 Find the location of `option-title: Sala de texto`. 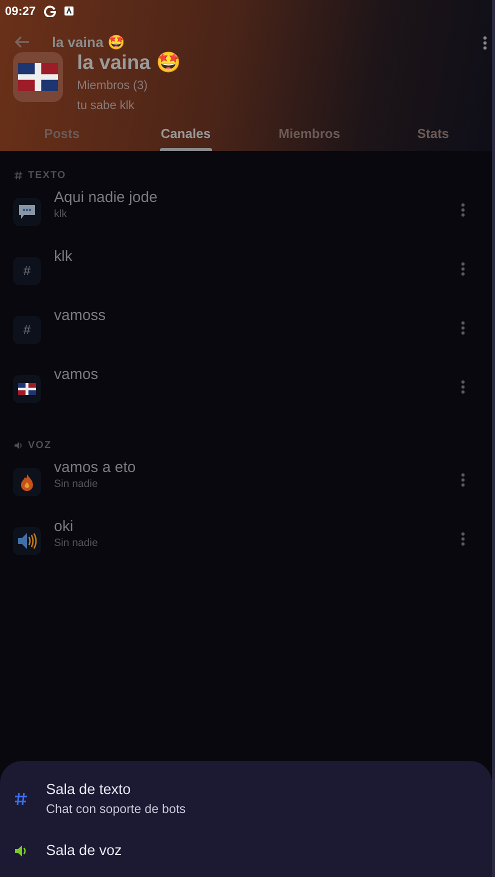

option-title: Sala de texto is located at coordinates (89, 790).